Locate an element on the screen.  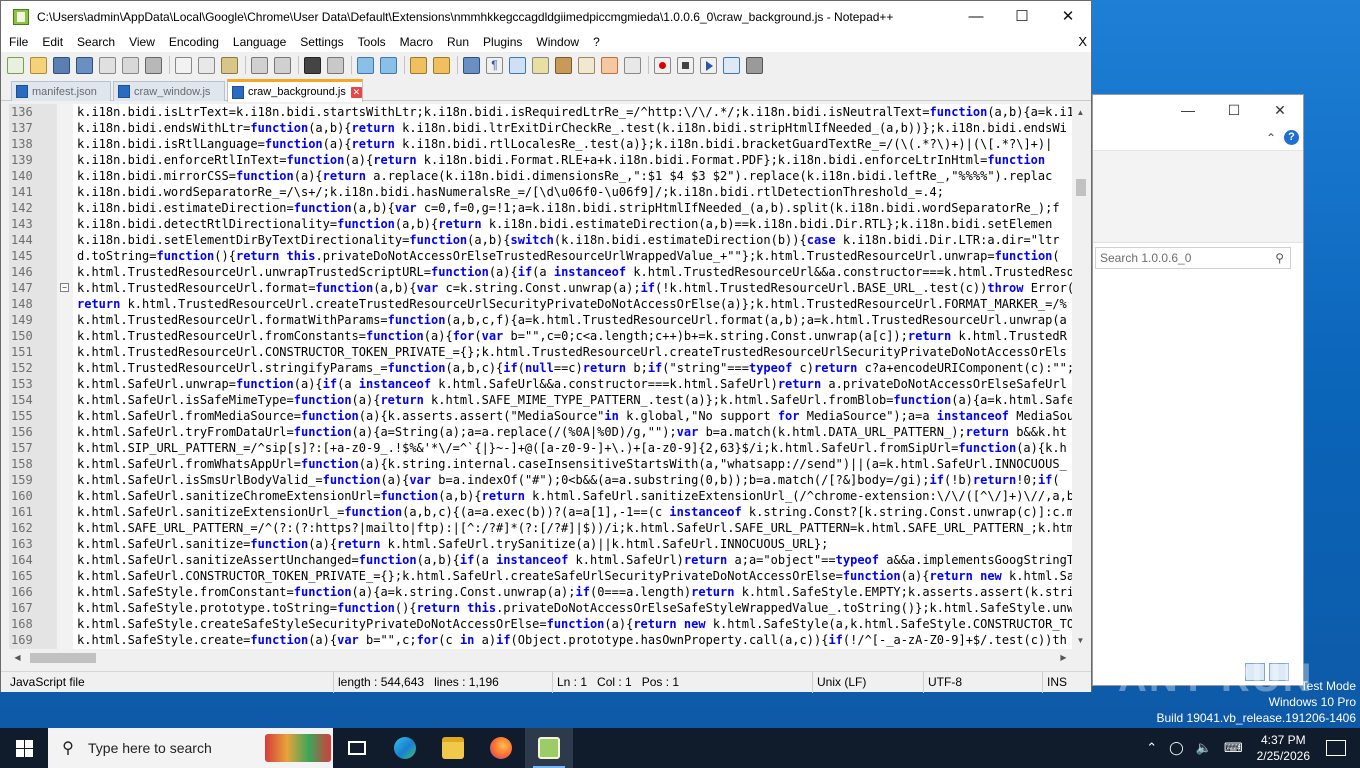
background-explorer-window: — ☐ ✕ ⌃ ? Search 1.0.0.6_0 ⚲ is located at coordinates (1198, 390).